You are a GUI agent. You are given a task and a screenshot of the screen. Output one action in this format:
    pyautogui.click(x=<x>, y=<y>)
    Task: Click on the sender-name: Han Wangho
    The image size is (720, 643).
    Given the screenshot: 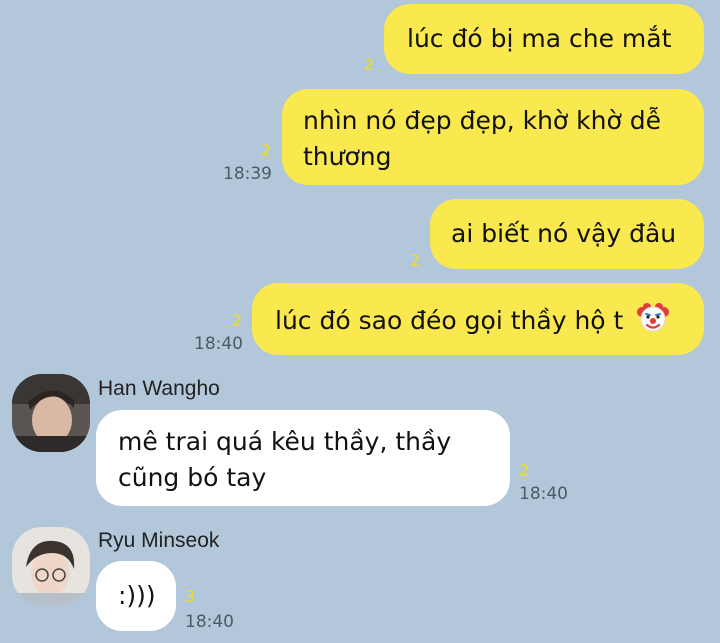 What is the action you would take?
    pyautogui.click(x=159, y=388)
    